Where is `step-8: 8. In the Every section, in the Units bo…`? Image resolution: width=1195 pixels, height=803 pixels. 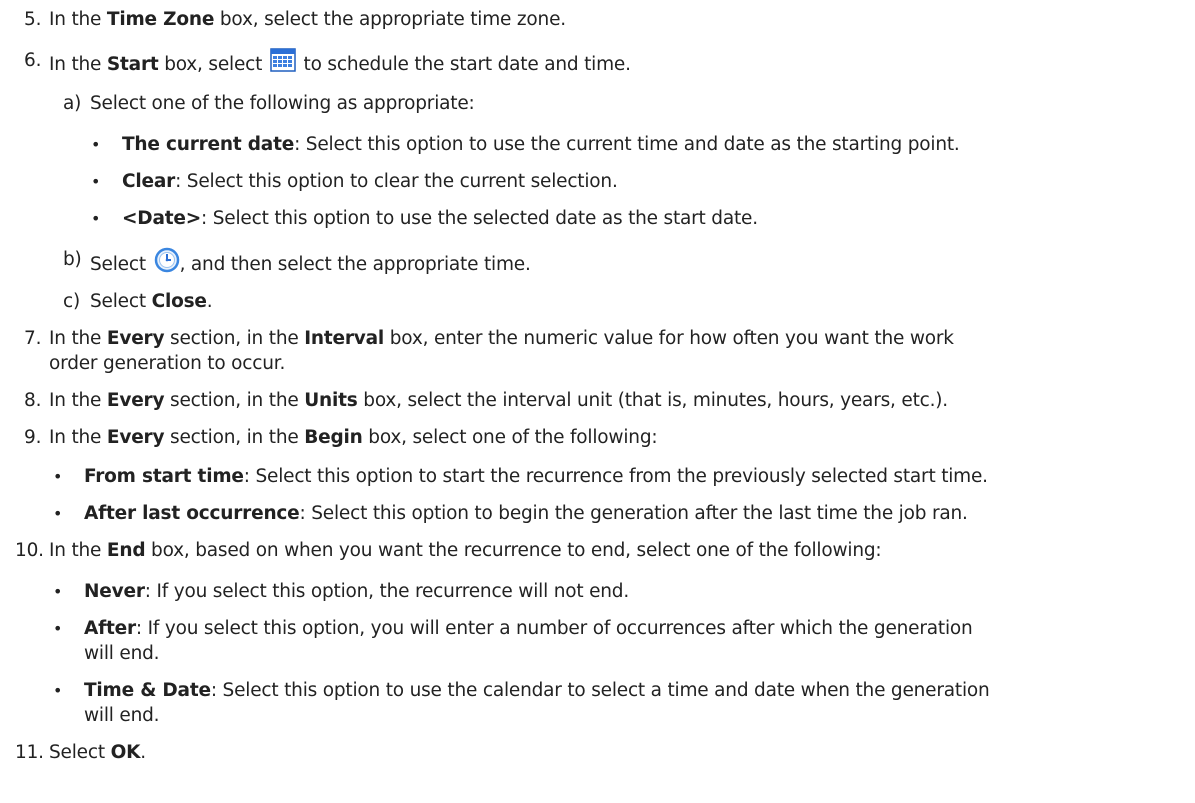 step-8: 8. In the Every section, in the Units bo… is located at coordinates (597, 400).